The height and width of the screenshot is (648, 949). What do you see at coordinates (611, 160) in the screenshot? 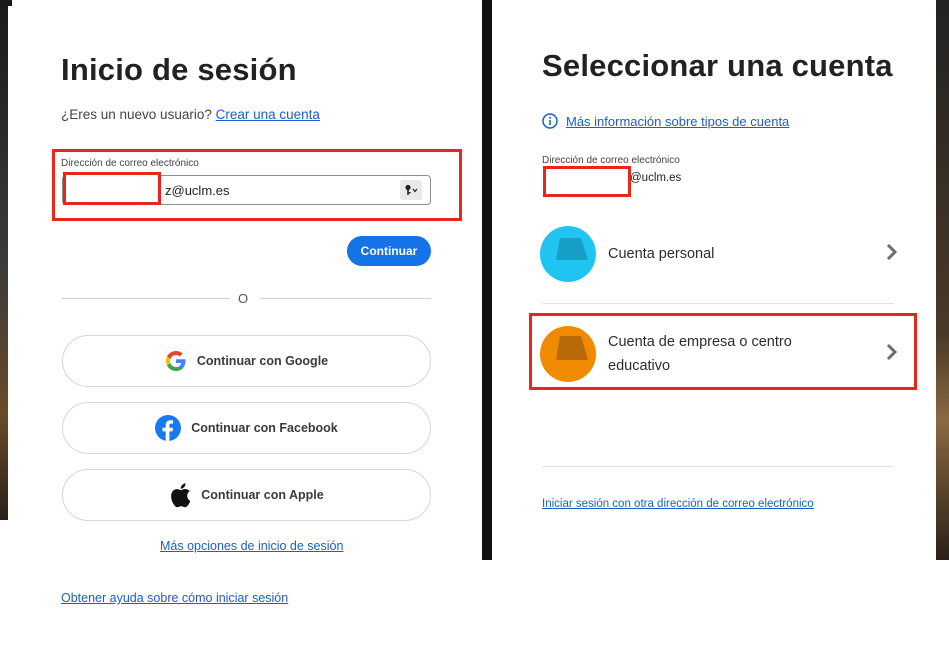
I see `selected-email-label: Dirección de correo electrónico` at bounding box center [611, 160].